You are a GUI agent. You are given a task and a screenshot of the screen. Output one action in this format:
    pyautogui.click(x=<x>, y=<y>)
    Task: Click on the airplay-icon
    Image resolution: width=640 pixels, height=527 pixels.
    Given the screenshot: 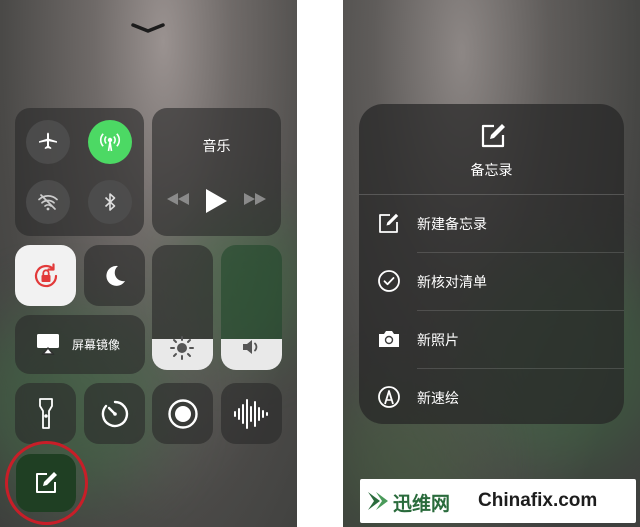 What is the action you would take?
    pyautogui.click(x=48, y=344)
    